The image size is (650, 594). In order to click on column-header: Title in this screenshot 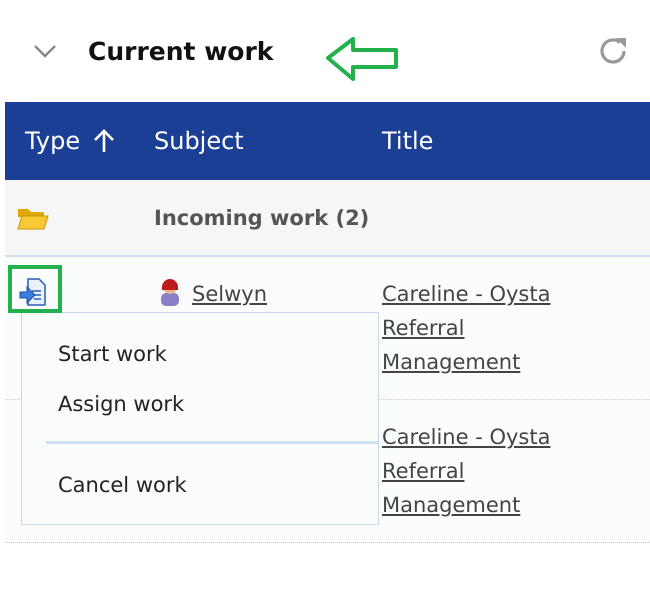, I will do `click(513, 141)`.